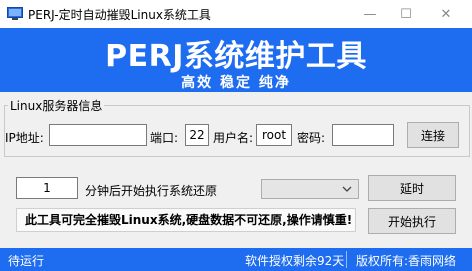 This screenshot has width=472, height=271. What do you see at coordinates (446, 14) in the screenshot?
I see `close-button: ✕` at bounding box center [446, 14].